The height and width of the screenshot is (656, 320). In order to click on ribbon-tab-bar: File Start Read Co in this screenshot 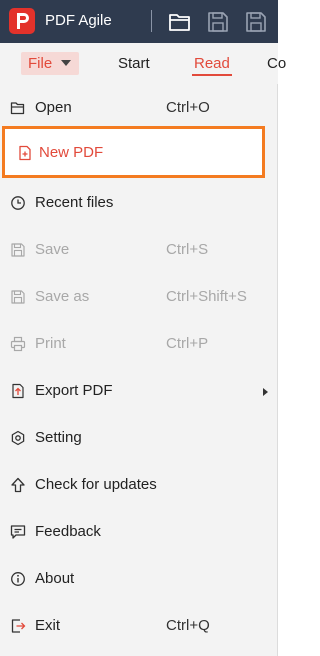, I will do `click(143, 63)`.